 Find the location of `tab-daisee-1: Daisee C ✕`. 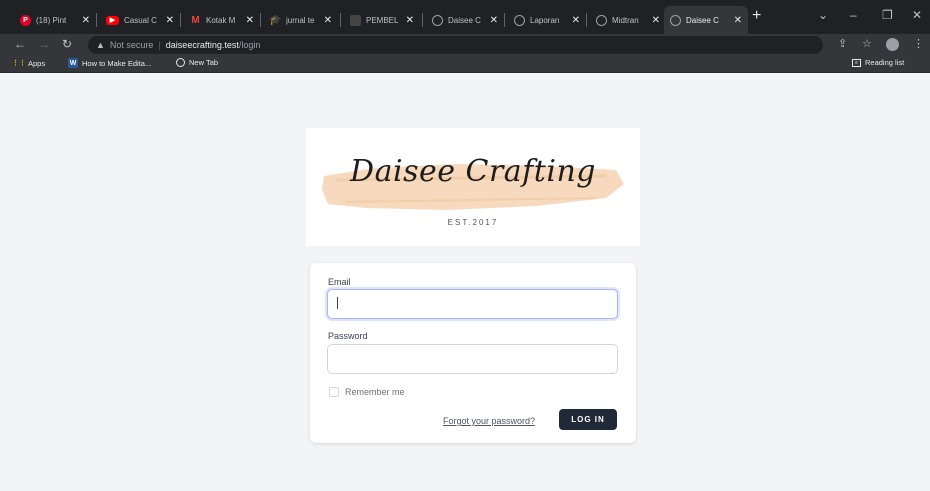

tab-daisee-1: Daisee C ✕ is located at coordinates (465, 20).